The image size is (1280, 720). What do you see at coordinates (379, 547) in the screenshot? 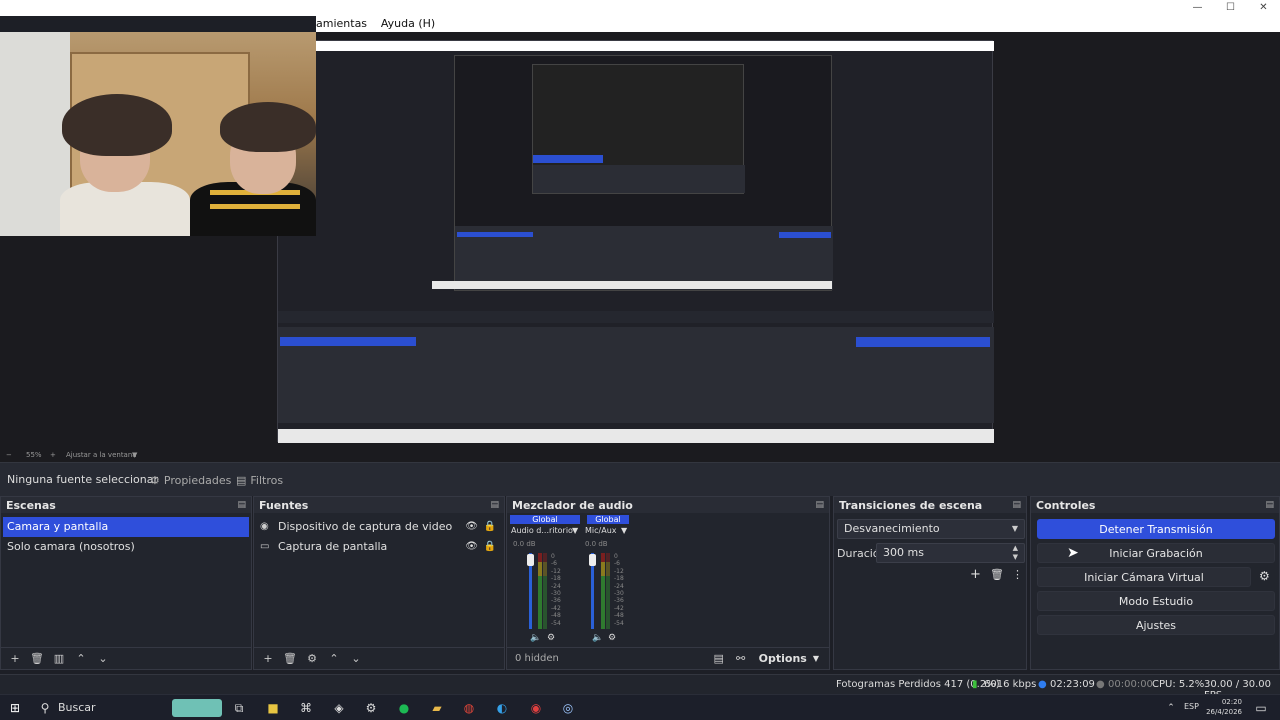
I see `source-item: ▭ Captura de pantalla 👁 🔒` at bounding box center [379, 547].